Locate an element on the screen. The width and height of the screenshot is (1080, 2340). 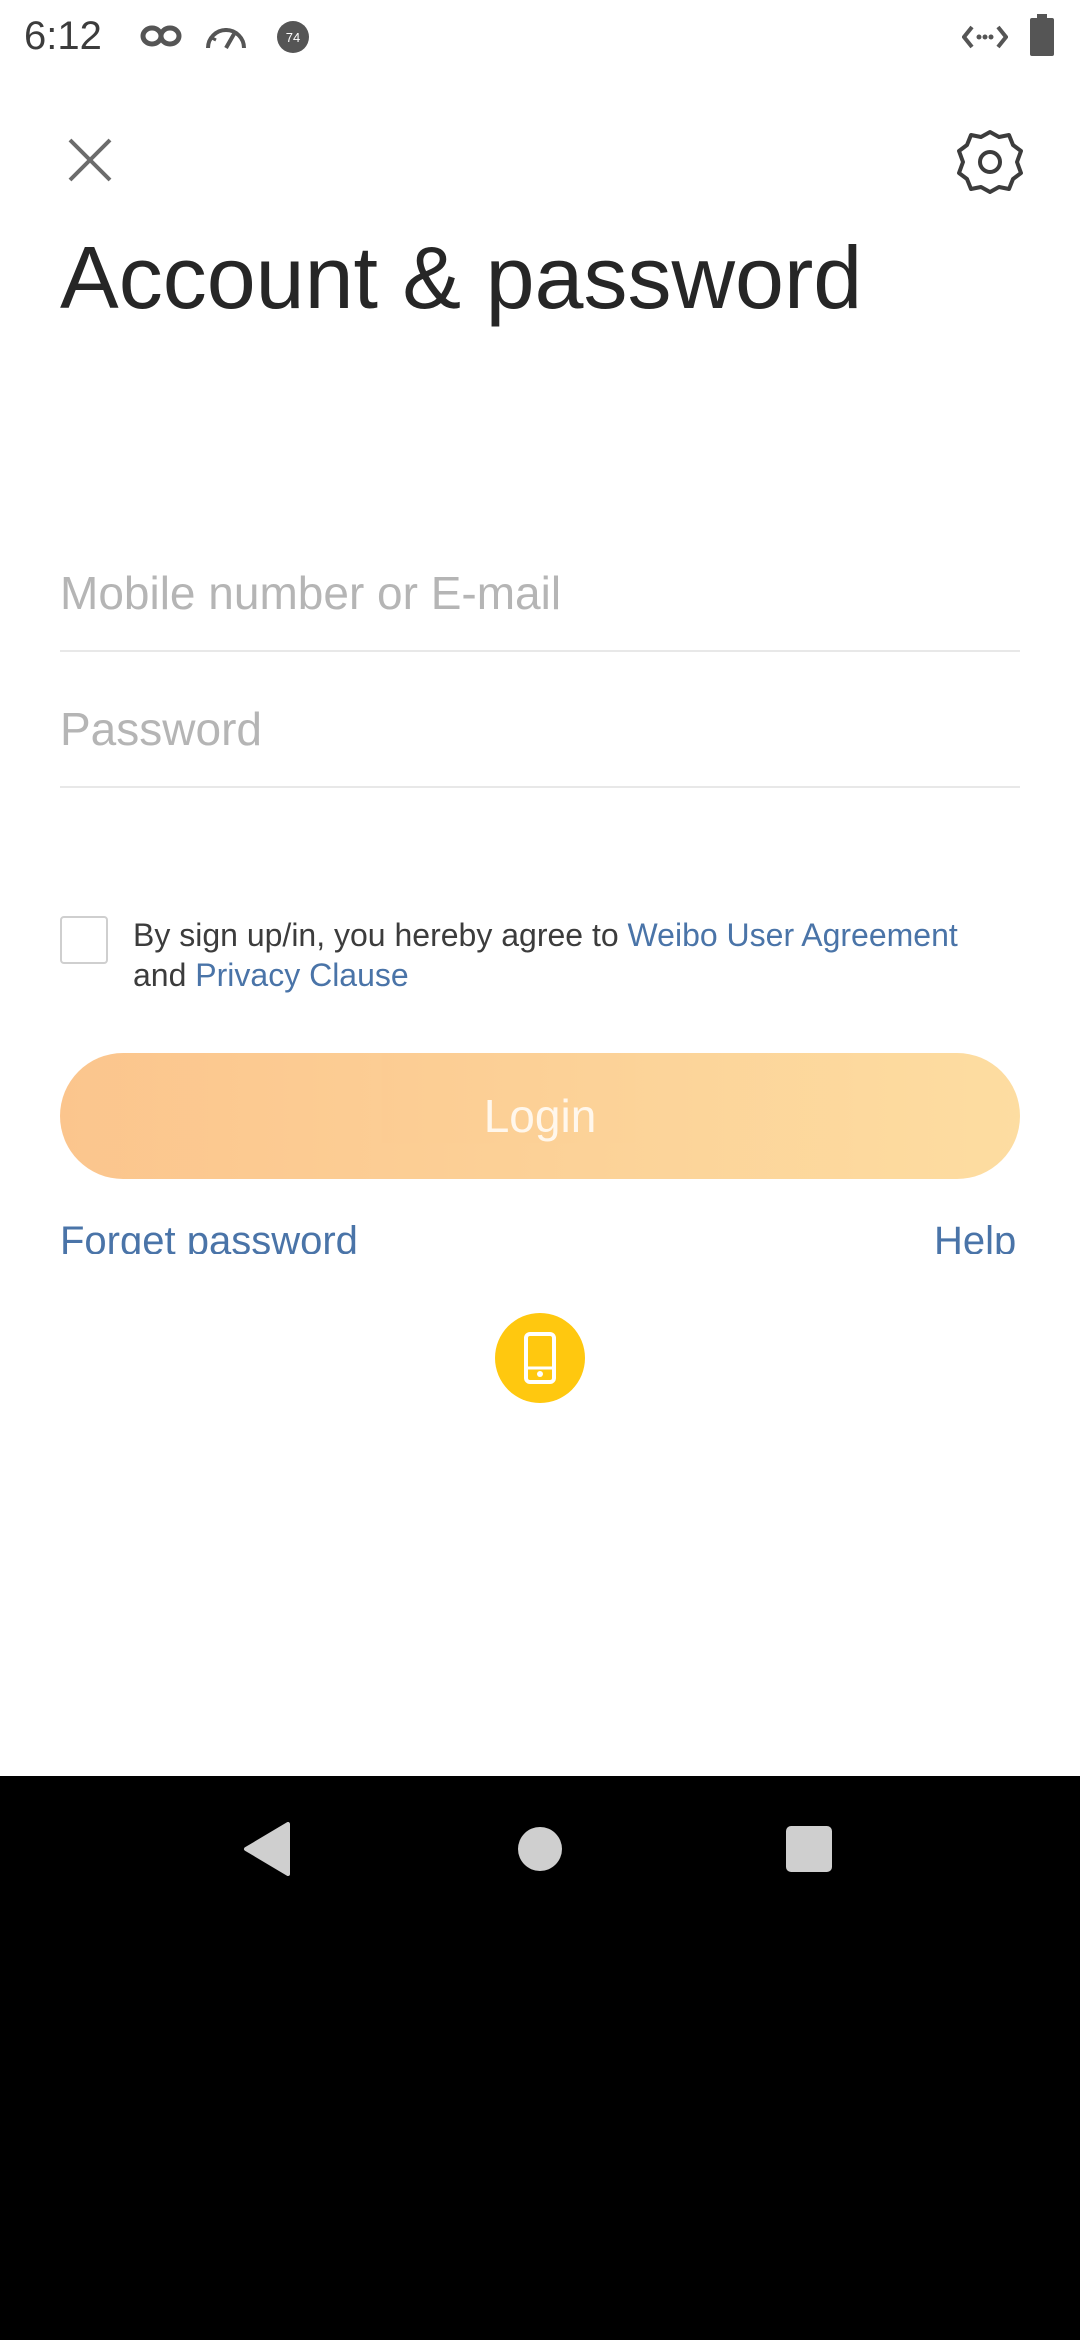
status-bar: 6:12 74 is located at coordinates (540, 36).